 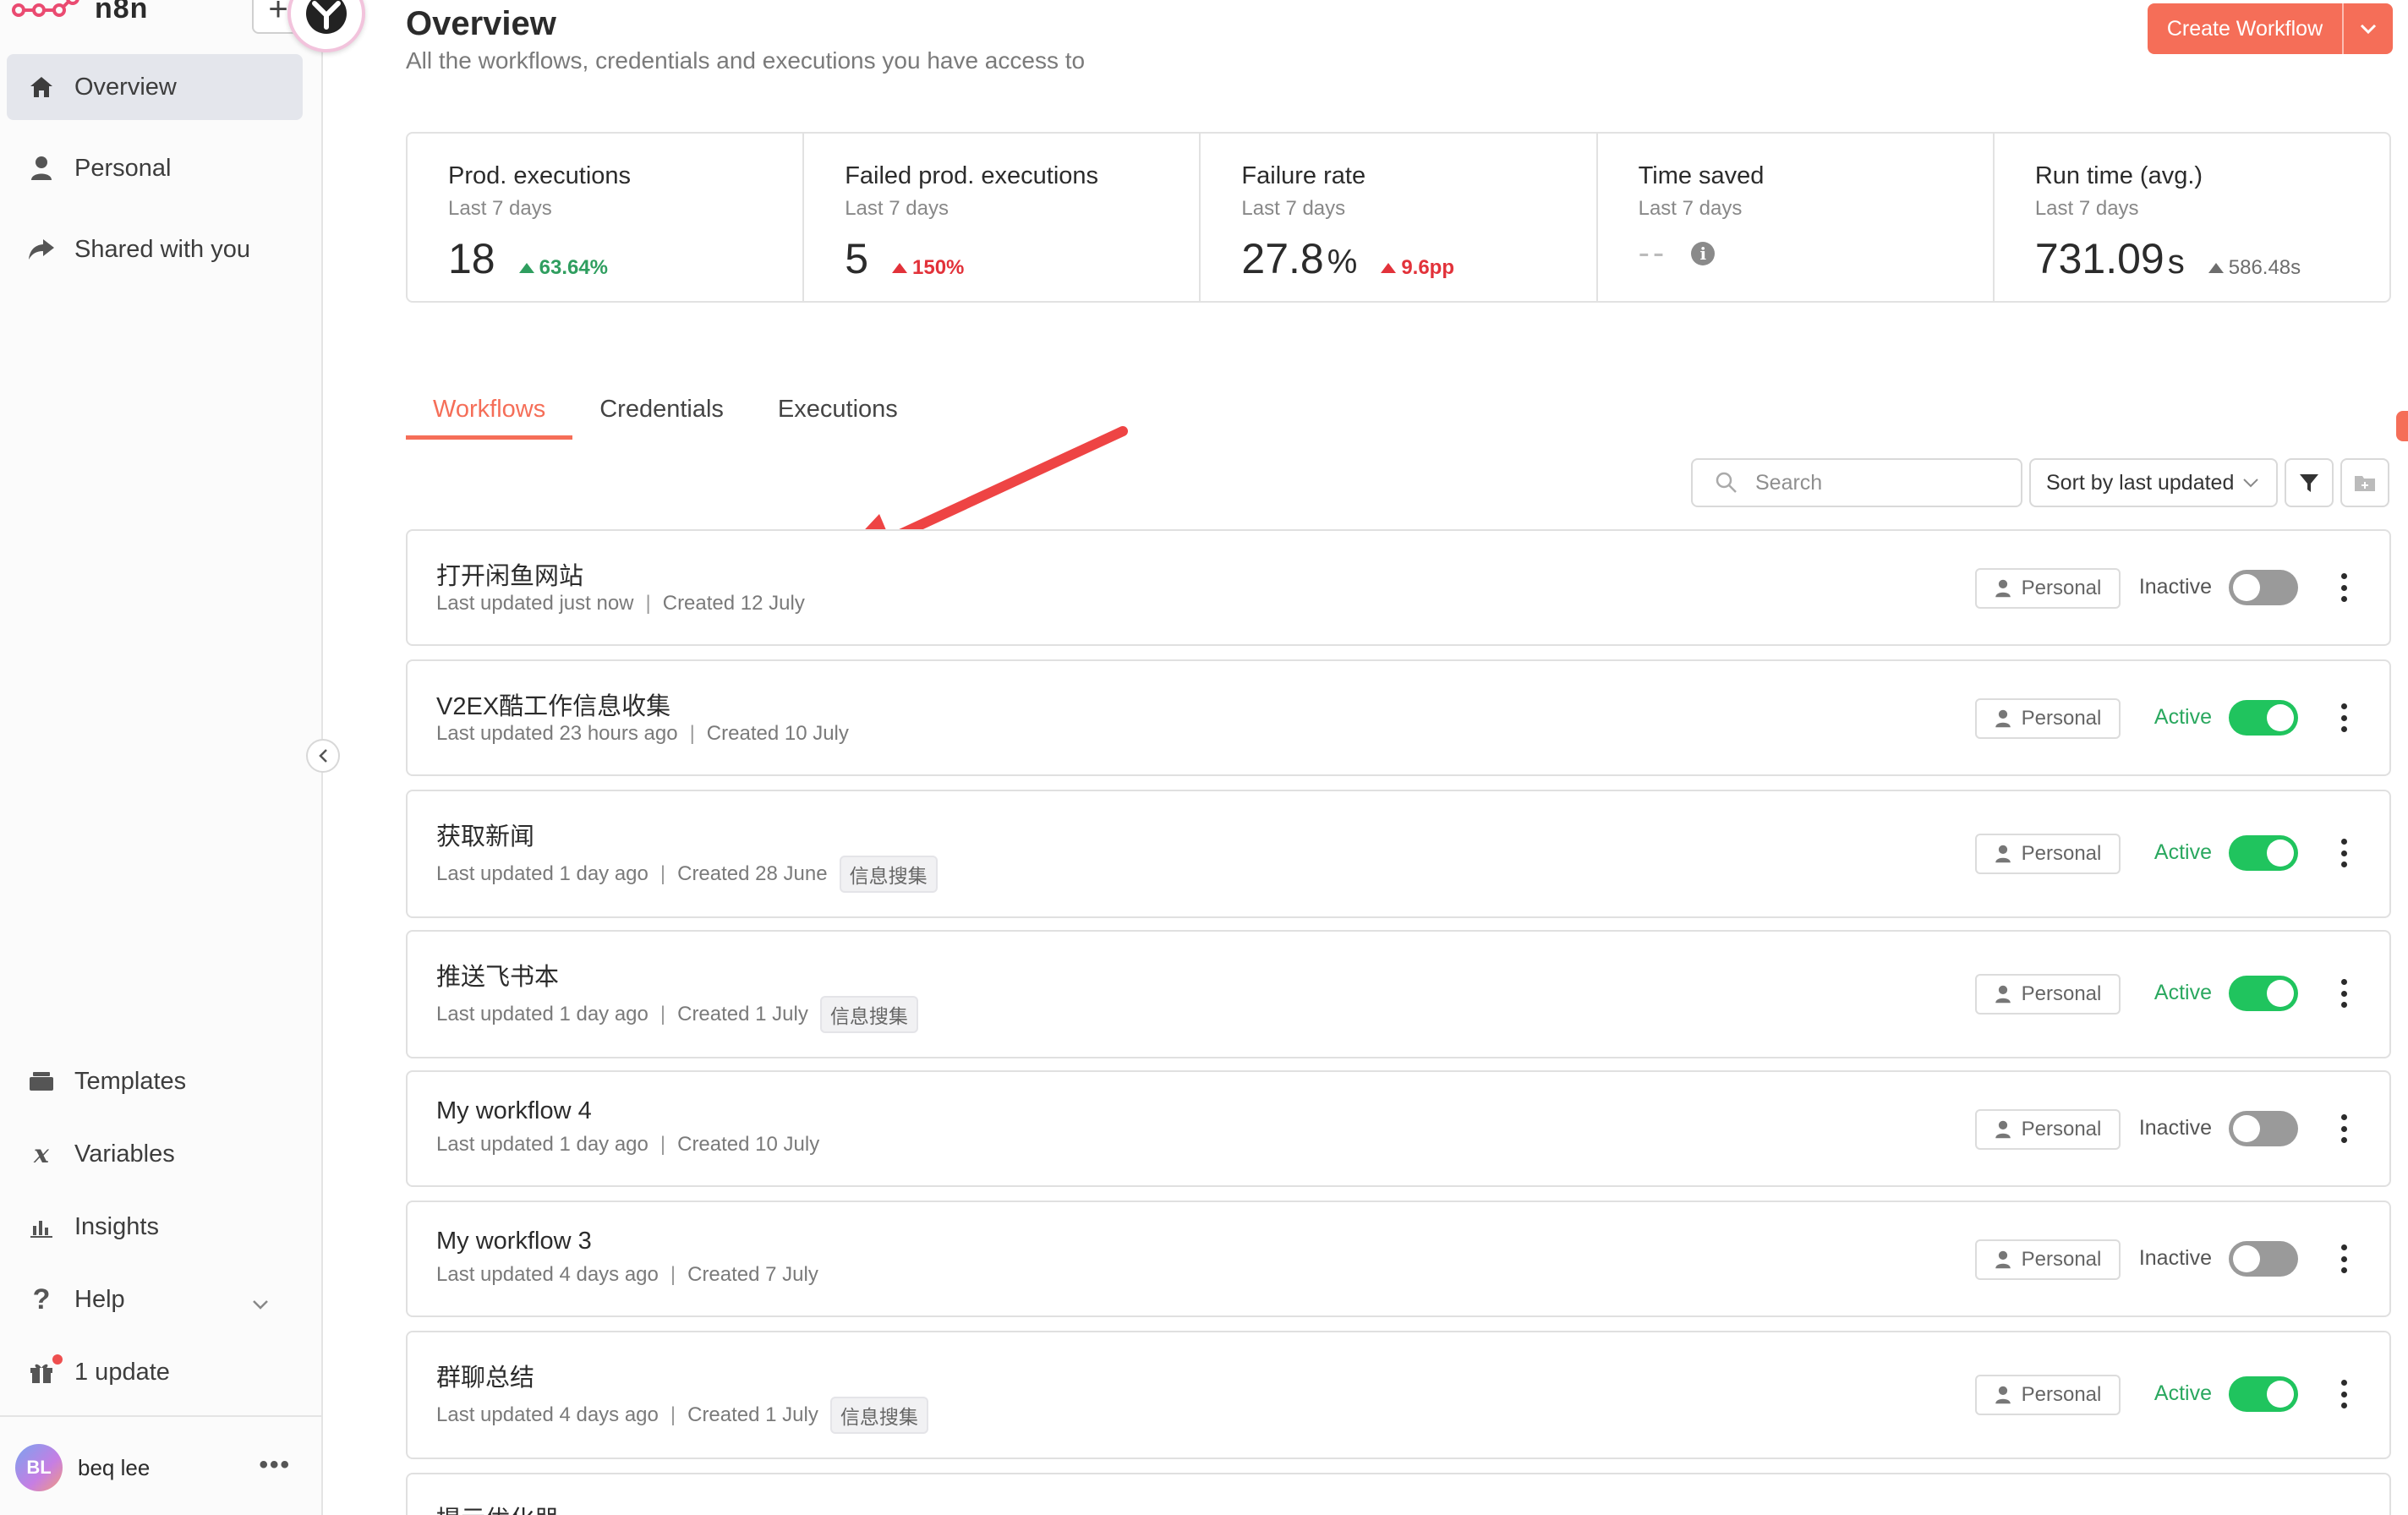 I want to click on sidebar-item-variables: x Variables, so click(x=155, y=1154).